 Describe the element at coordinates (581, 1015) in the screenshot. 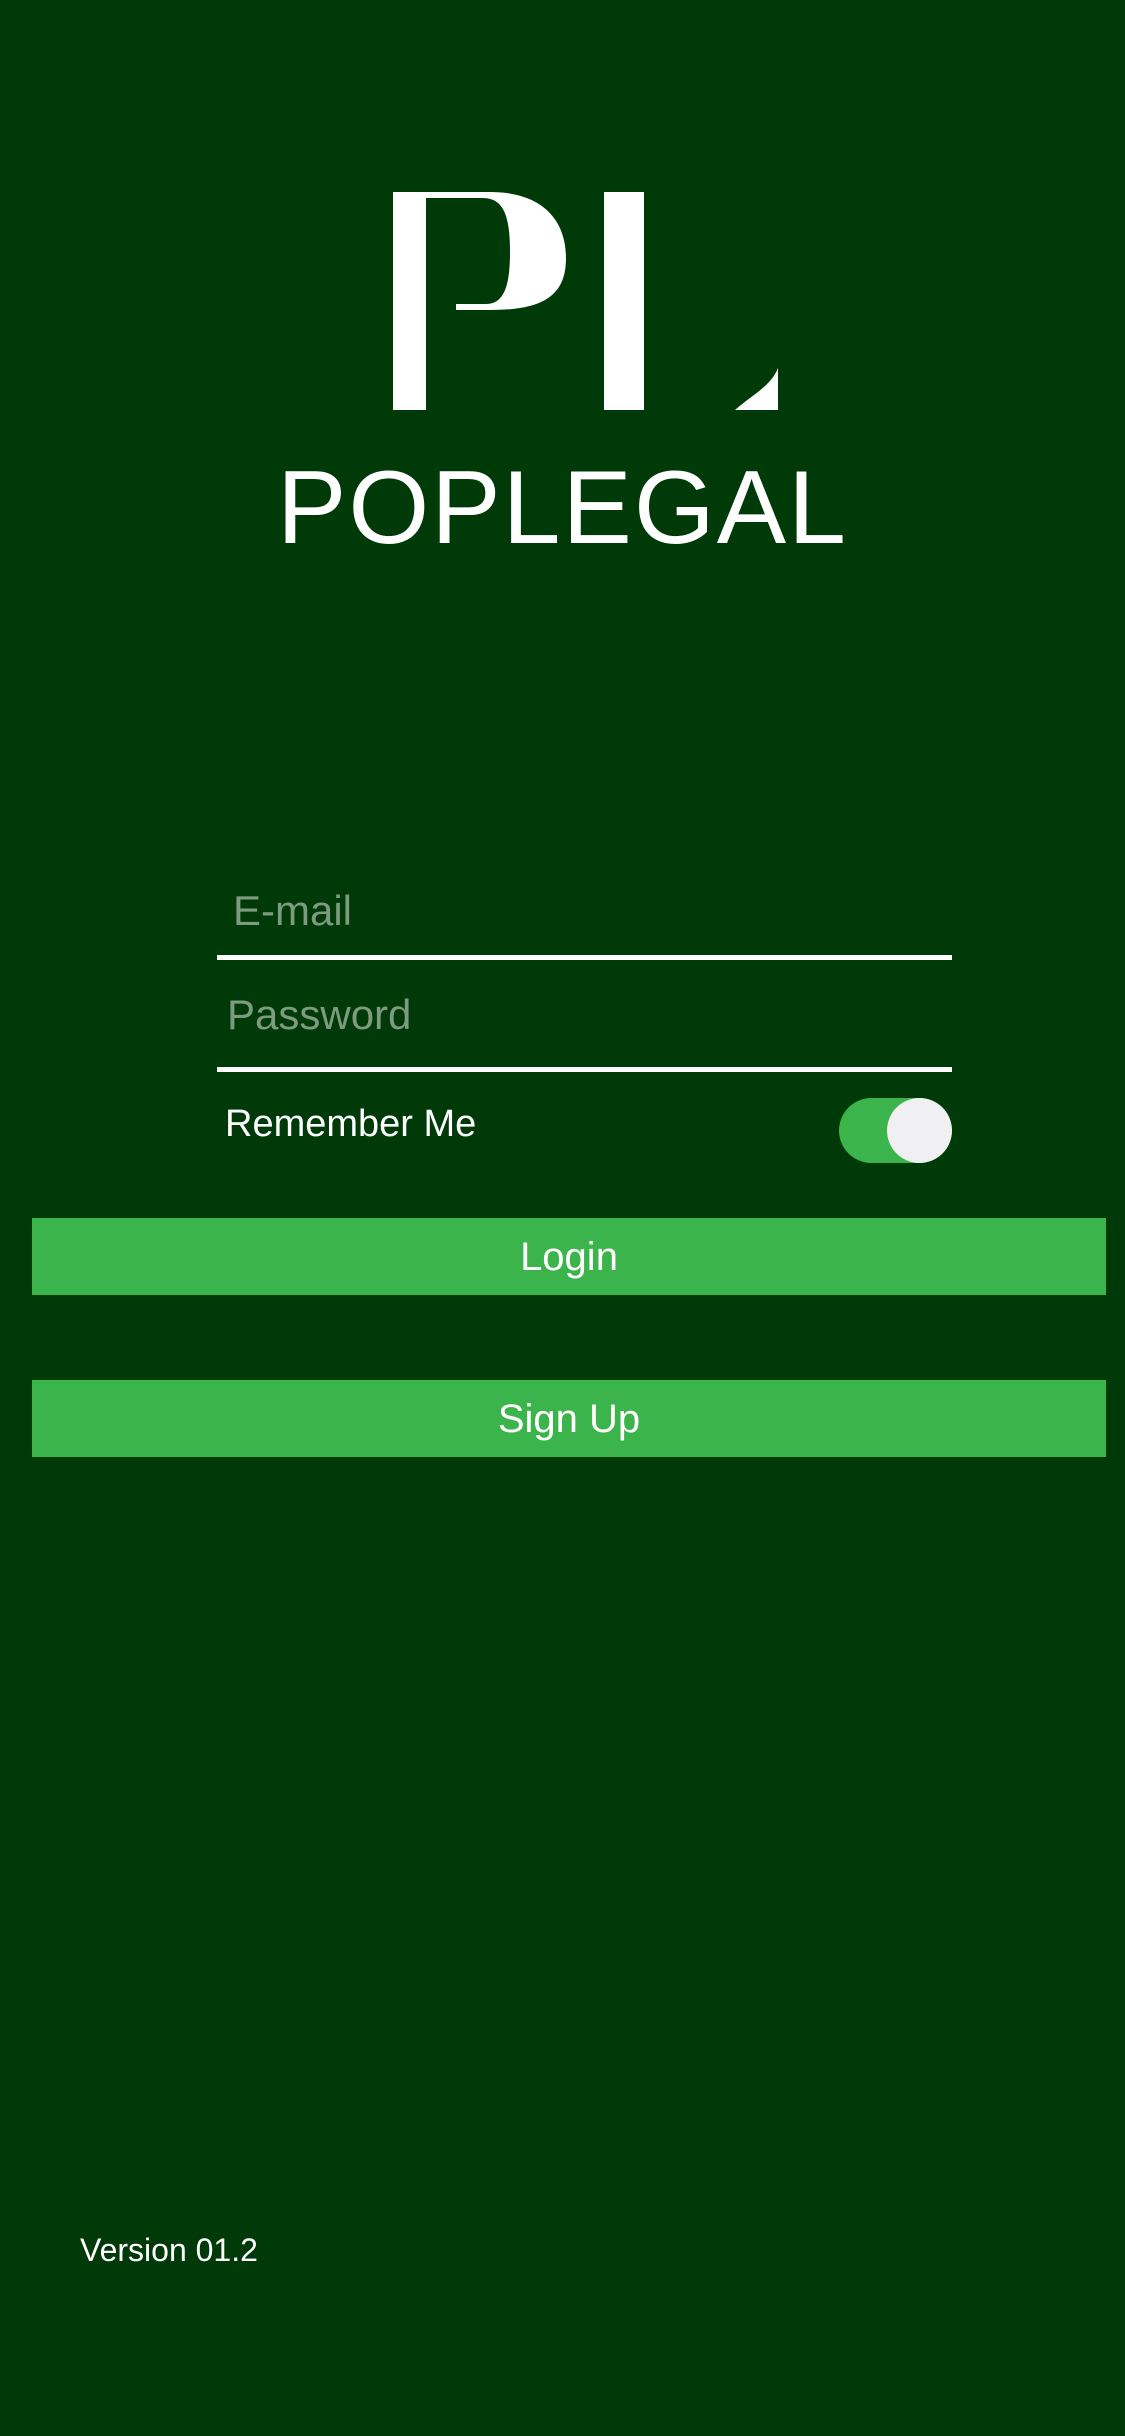

I see `password-input` at that location.